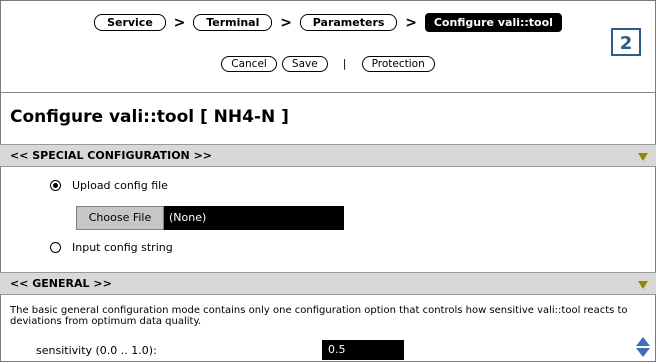 This screenshot has width=656, height=362. I want to click on breadcrumb-current: Configure vali::tool, so click(493, 22).